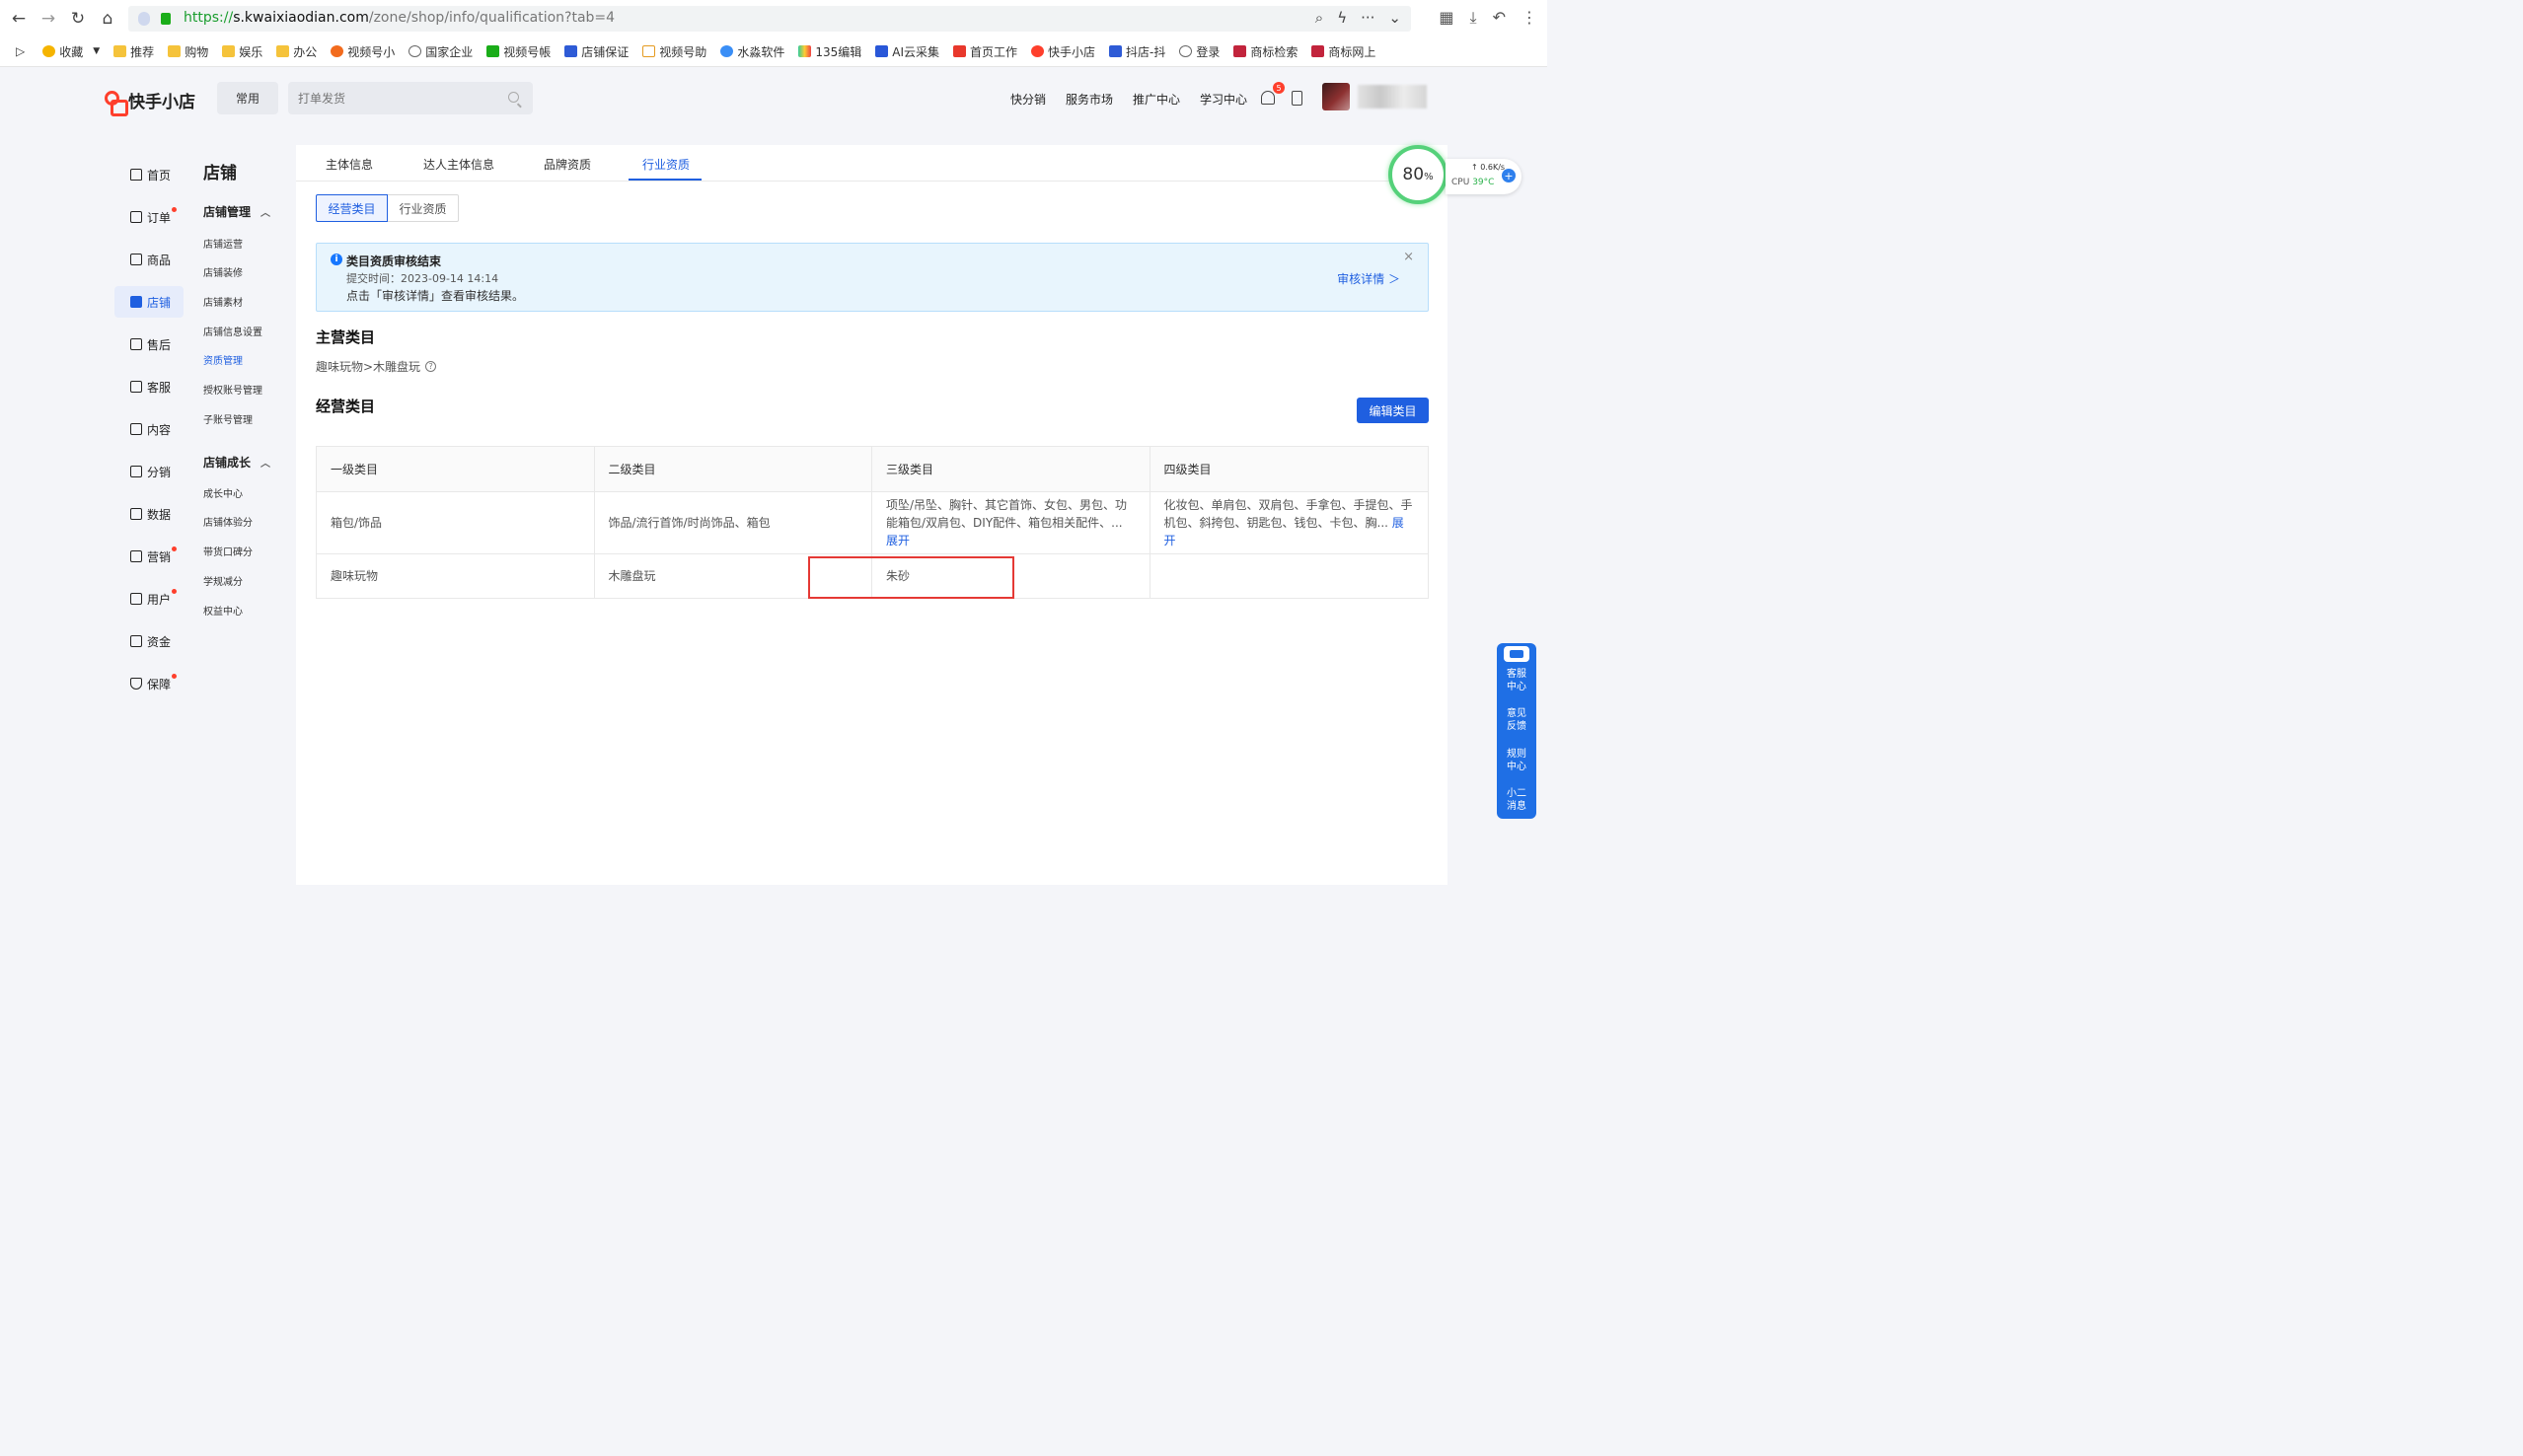 This screenshot has width=2523, height=1456. I want to click on submenu-item-qualification: 资质管理, so click(223, 359).